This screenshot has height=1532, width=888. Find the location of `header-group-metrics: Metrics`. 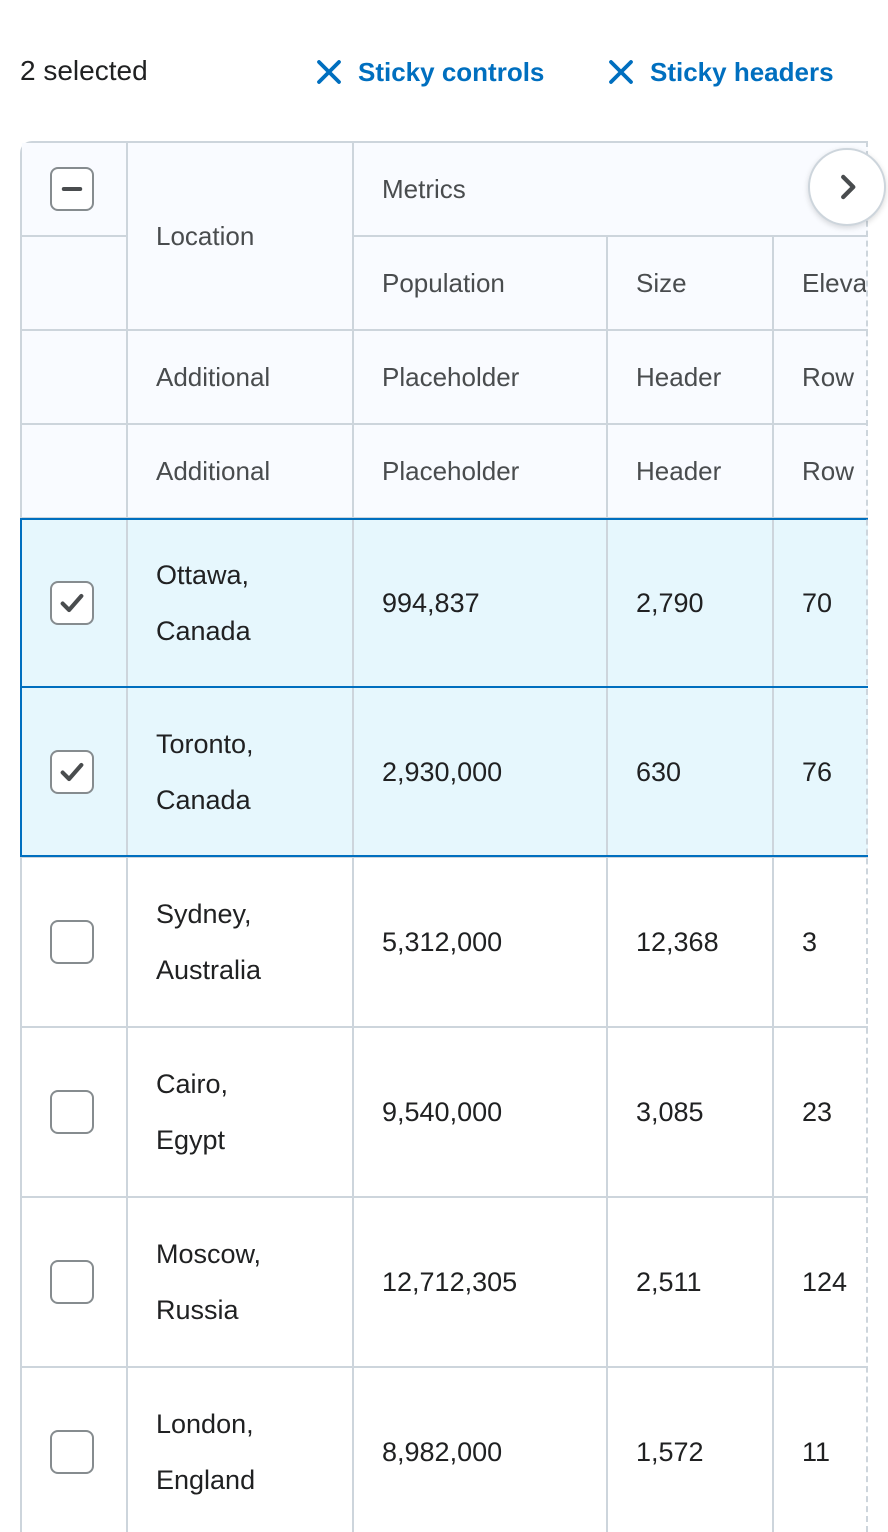

header-group-metrics: Metrics is located at coordinates (611, 190).